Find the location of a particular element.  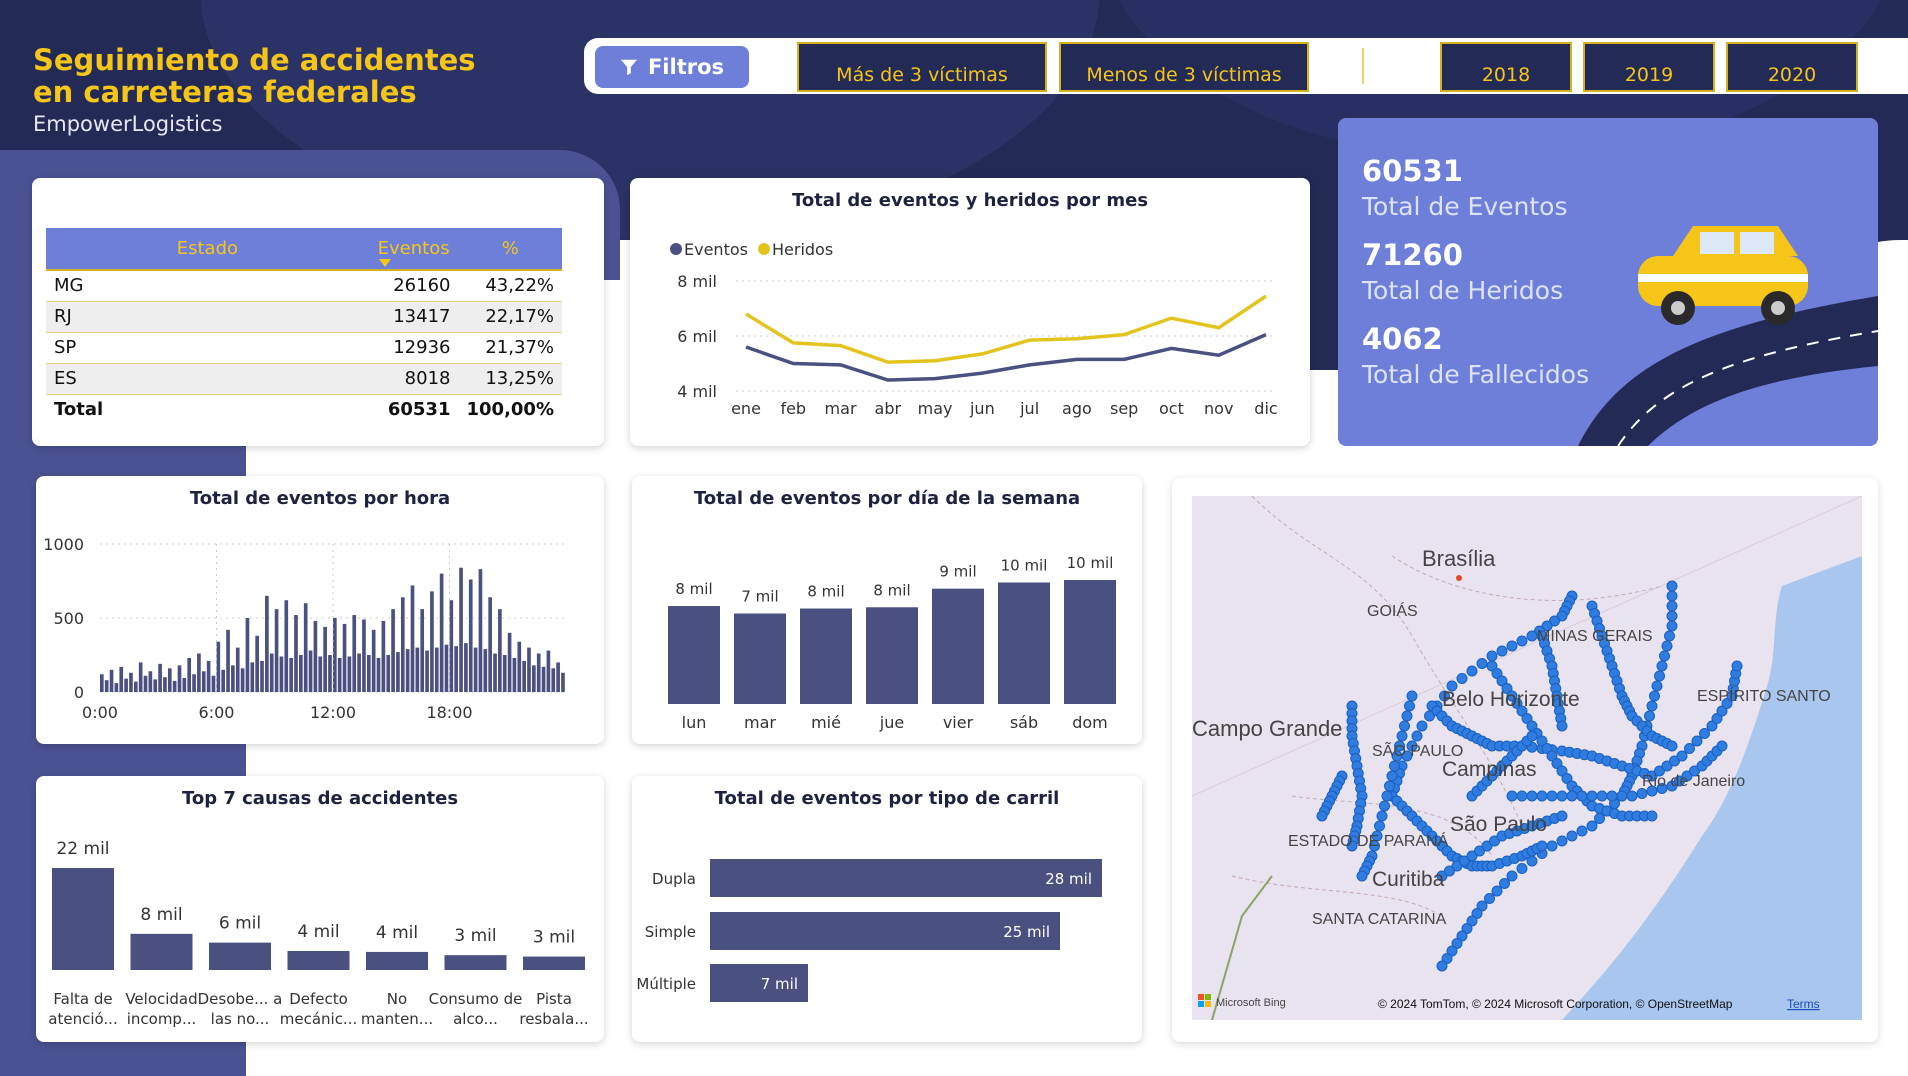

map-label: ESPÍRITO SANTO is located at coordinates (1764, 695).